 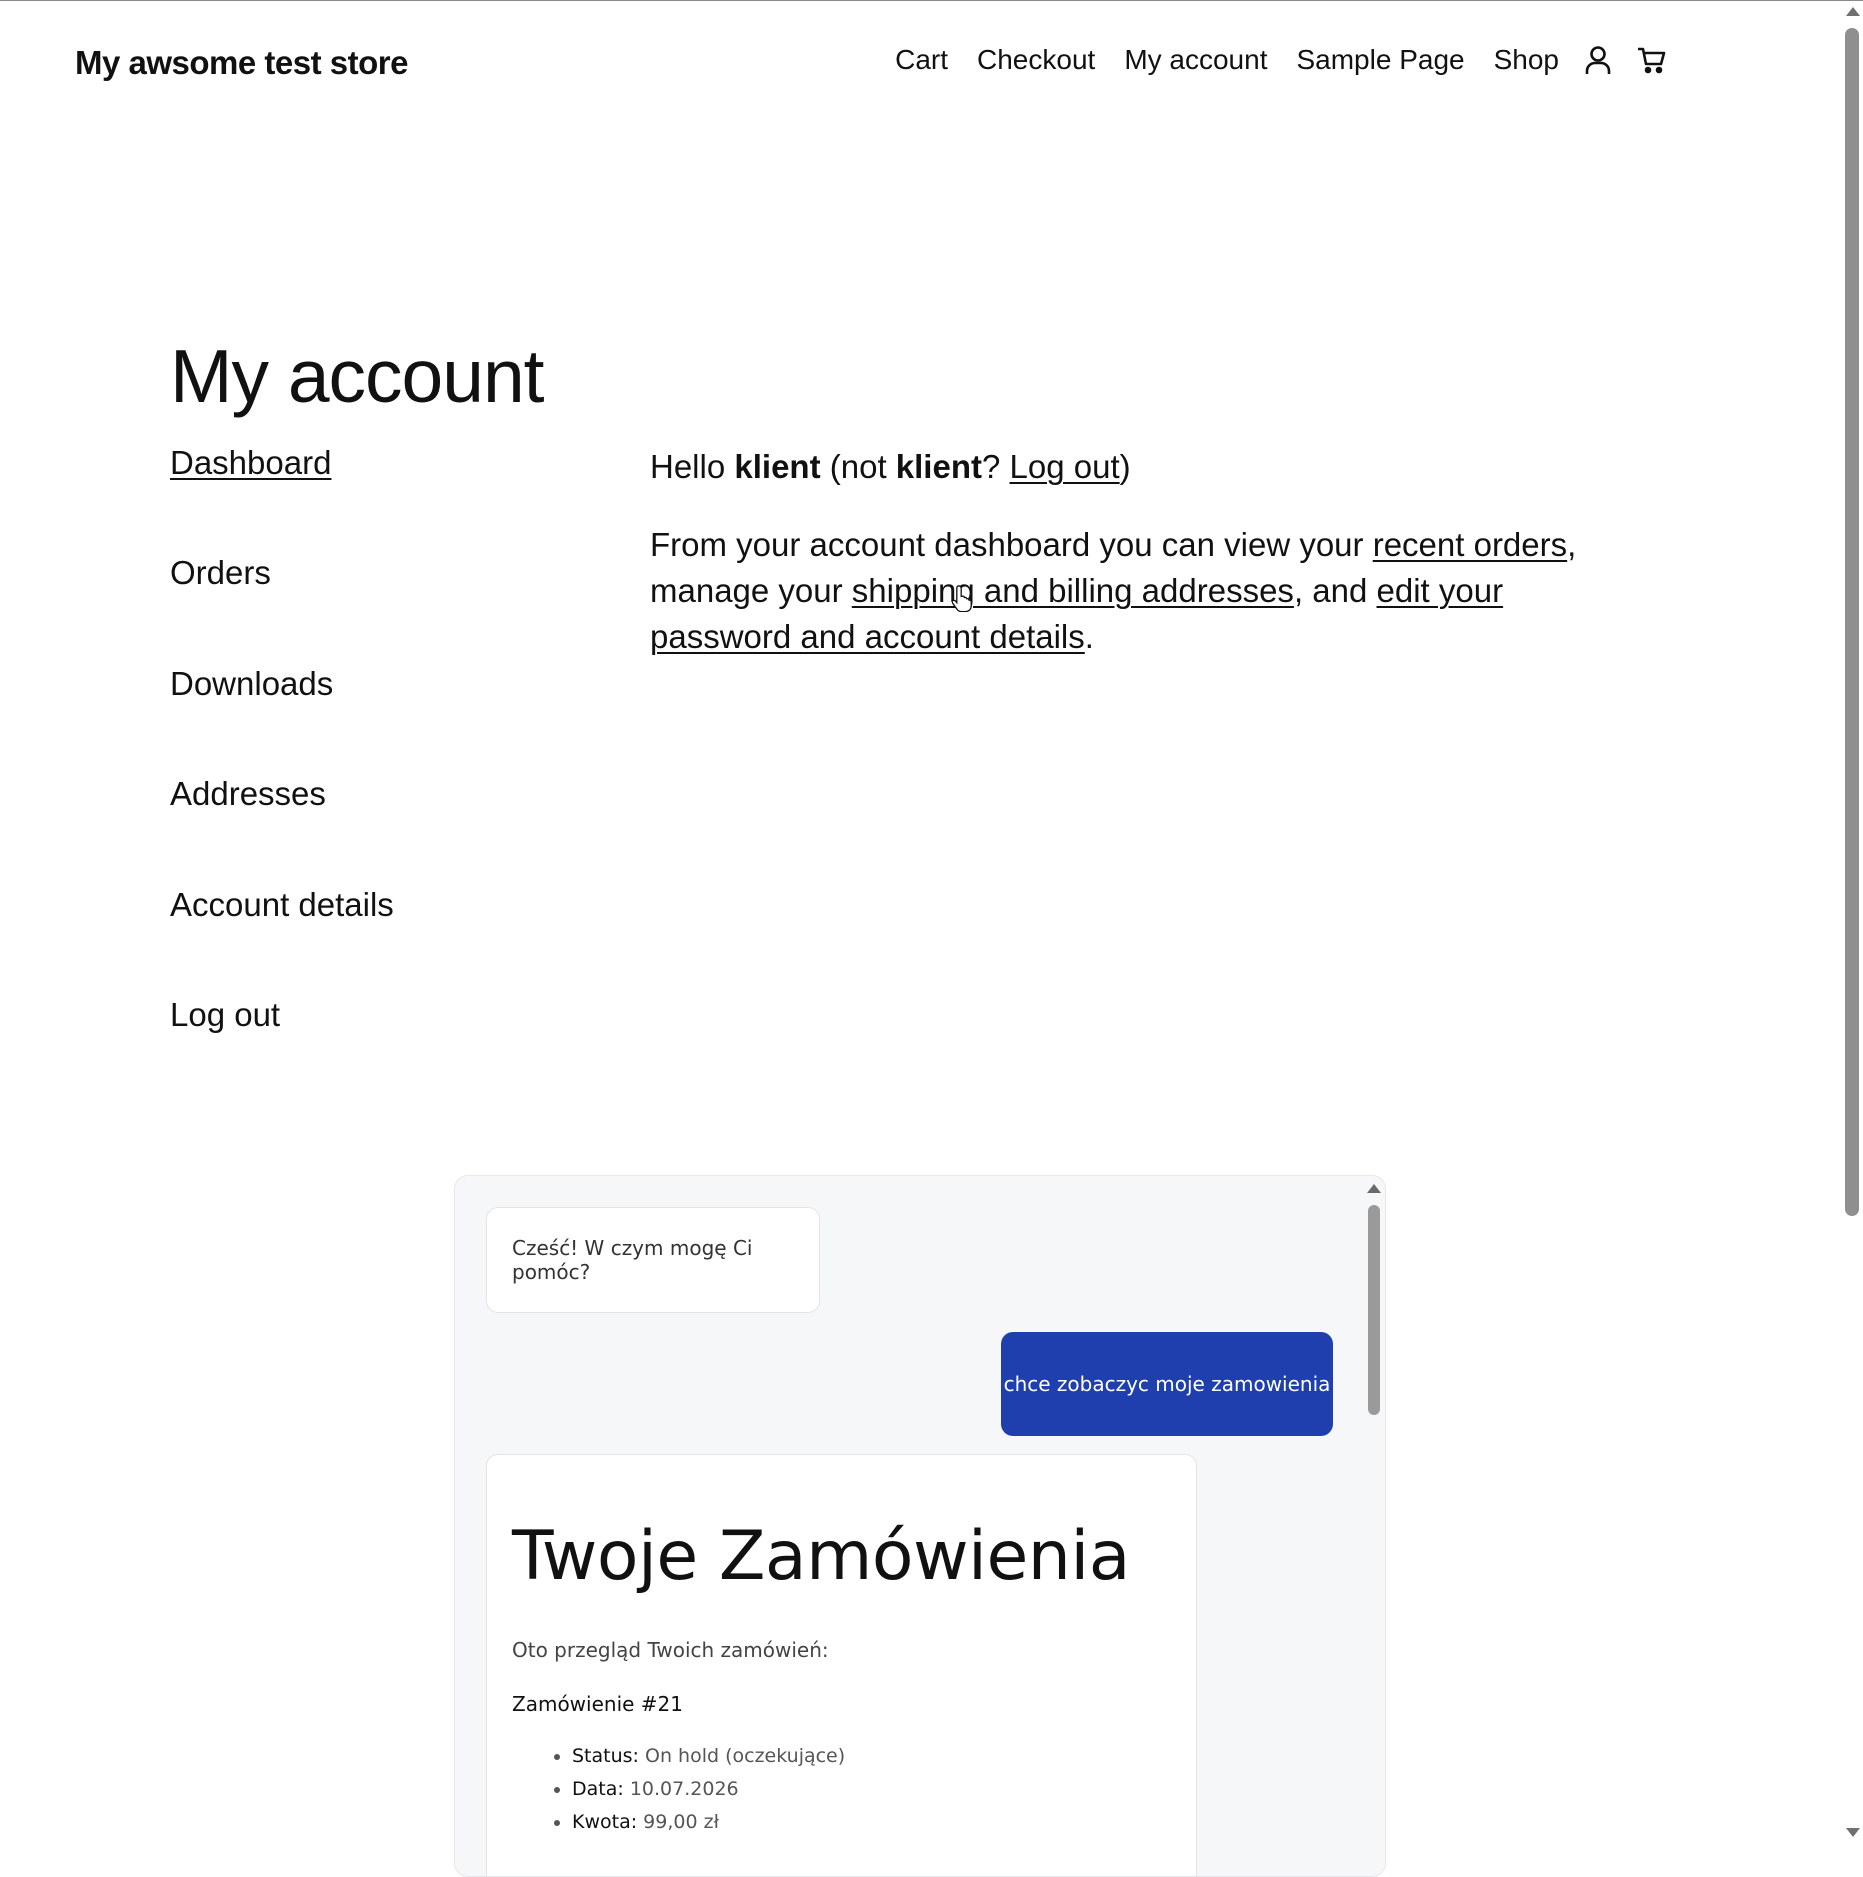 What do you see at coordinates (282, 830) in the screenshot?
I see `account-nav-item-addresses: Addresses` at bounding box center [282, 830].